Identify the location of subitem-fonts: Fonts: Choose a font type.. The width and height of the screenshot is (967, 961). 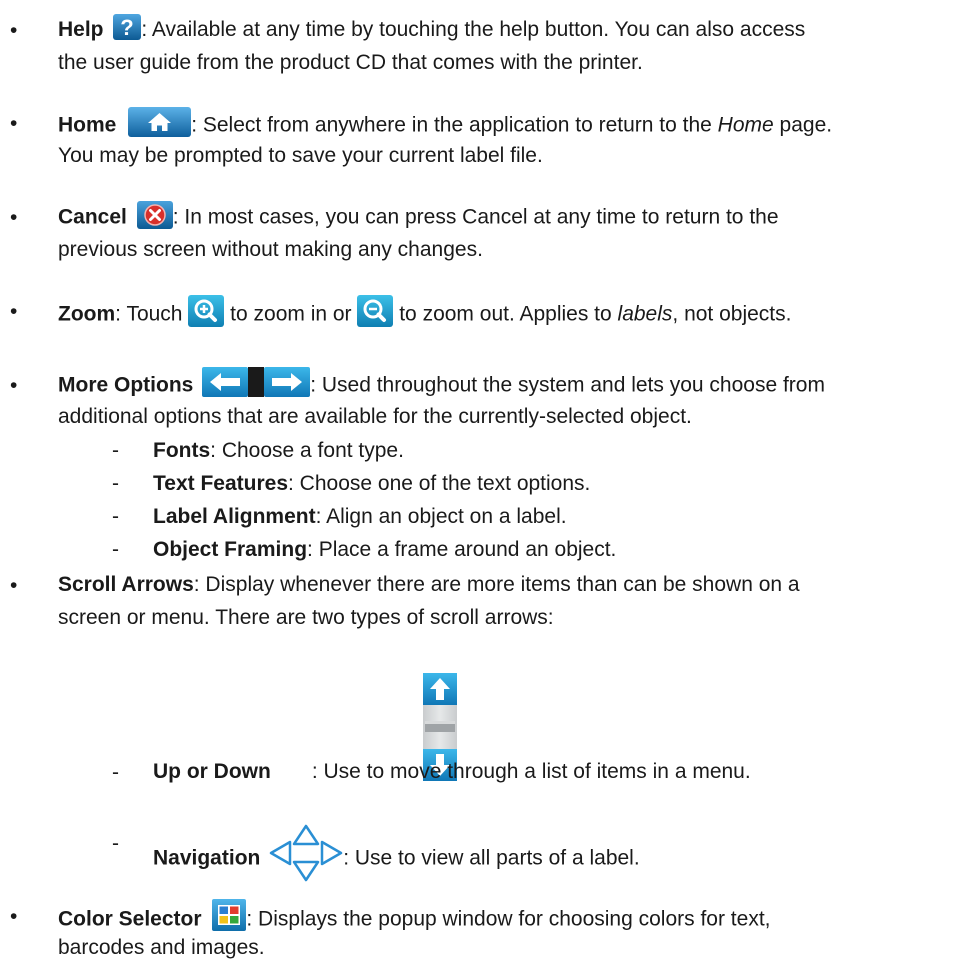
(278, 451).